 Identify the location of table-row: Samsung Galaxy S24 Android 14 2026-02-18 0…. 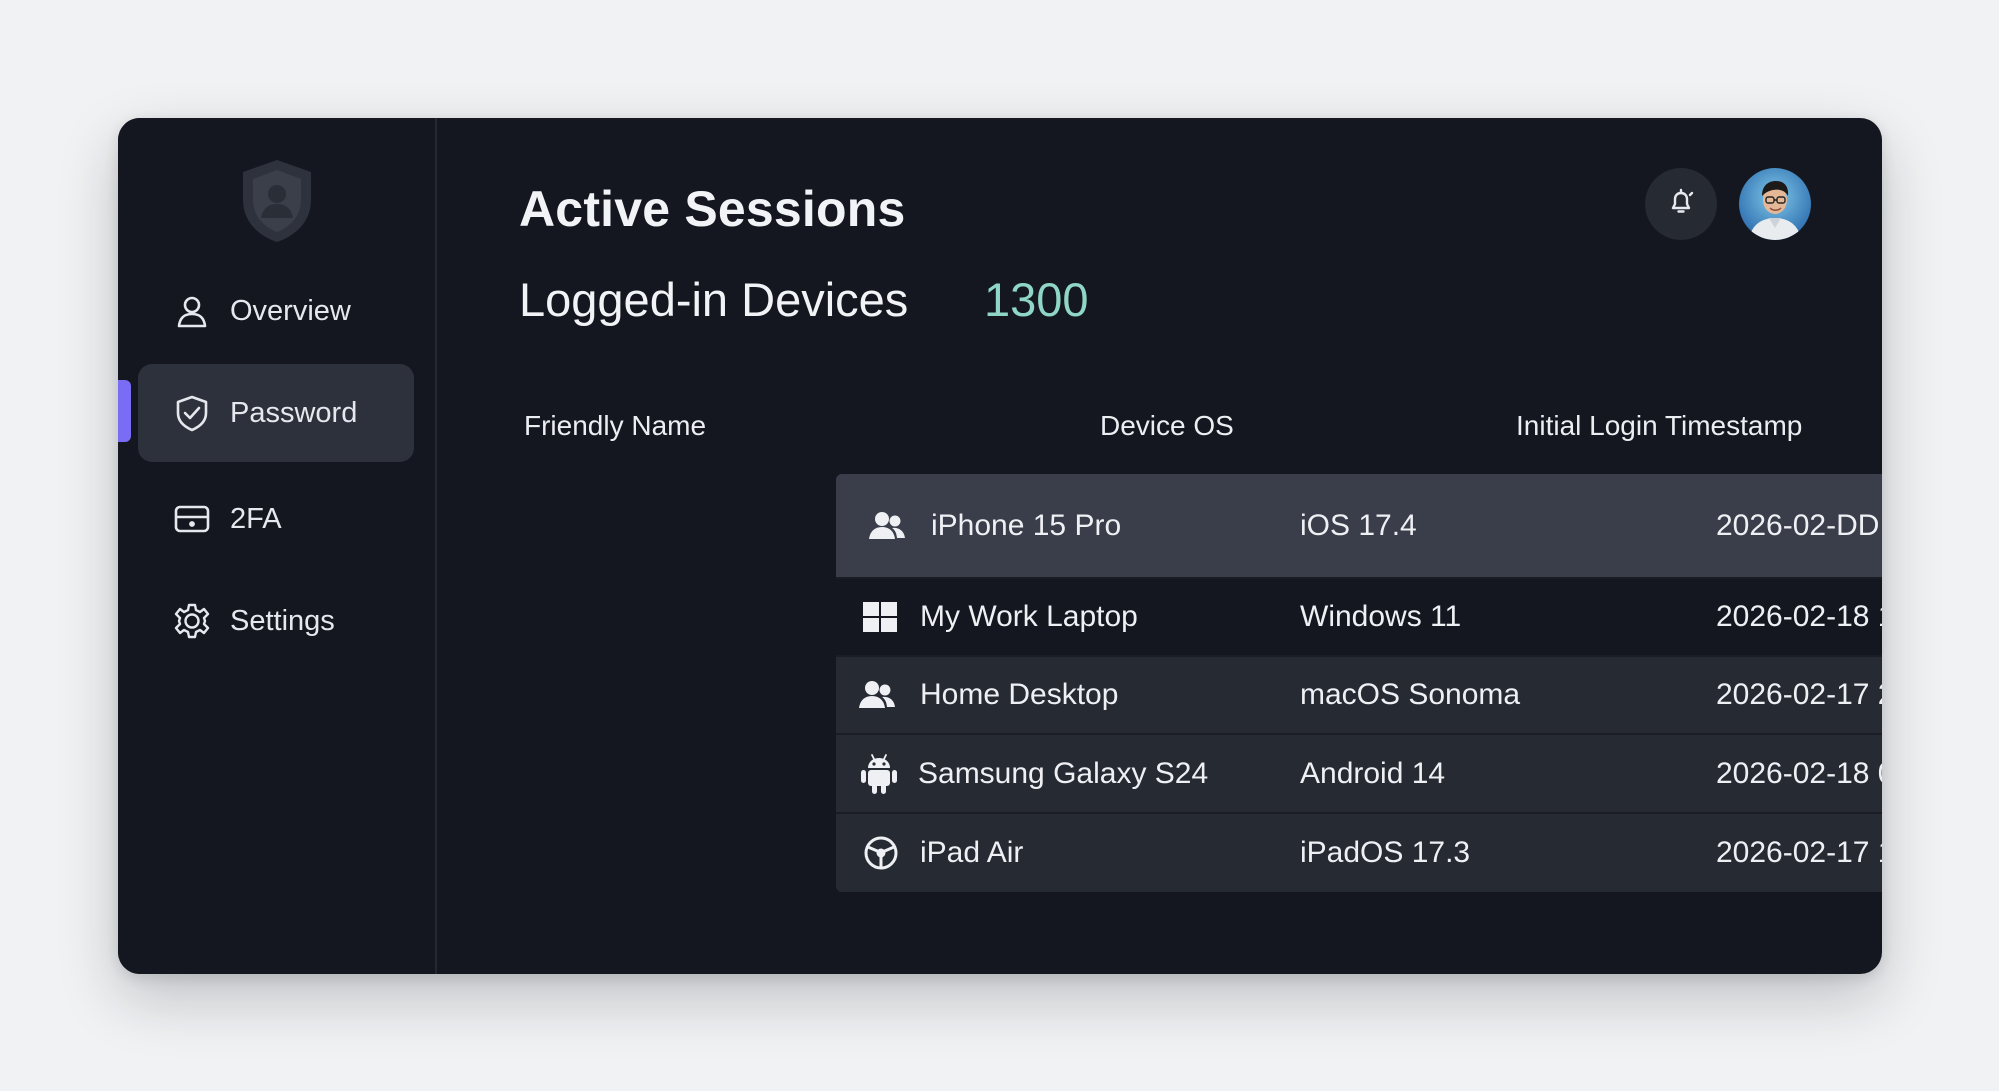
(1359, 773).